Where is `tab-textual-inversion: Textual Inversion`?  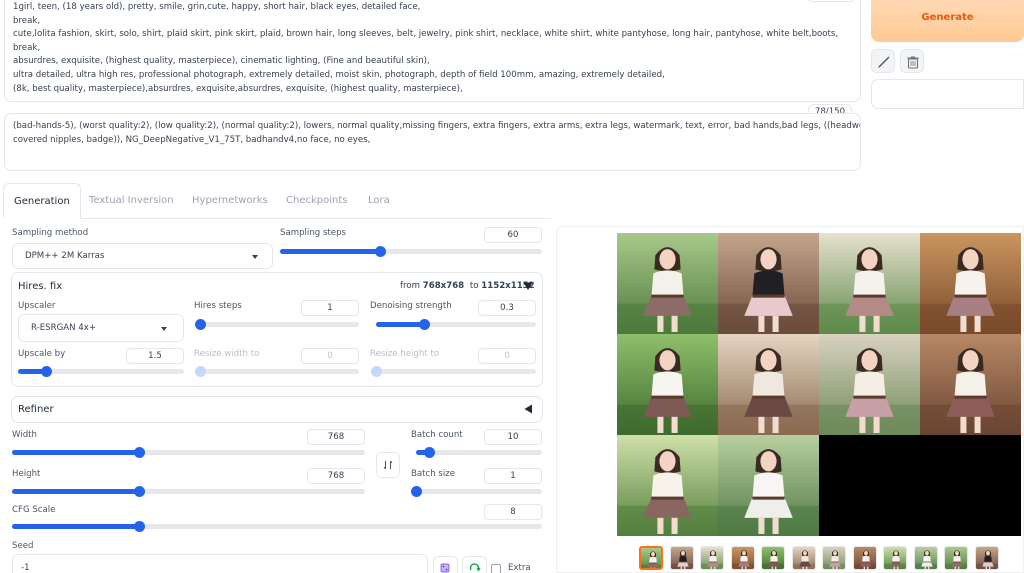 tab-textual-inversion: Textual Inversion is located at coordinates (131, 201).